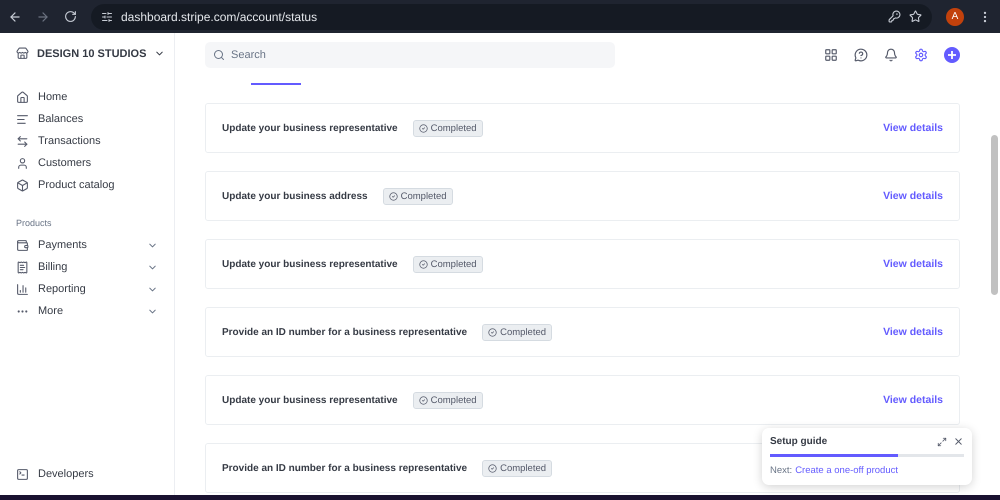  What do you see at coordinates (95, 163) in the screenshot?
I see `sidebar-item: Customers` at bounding box center [95, 163].